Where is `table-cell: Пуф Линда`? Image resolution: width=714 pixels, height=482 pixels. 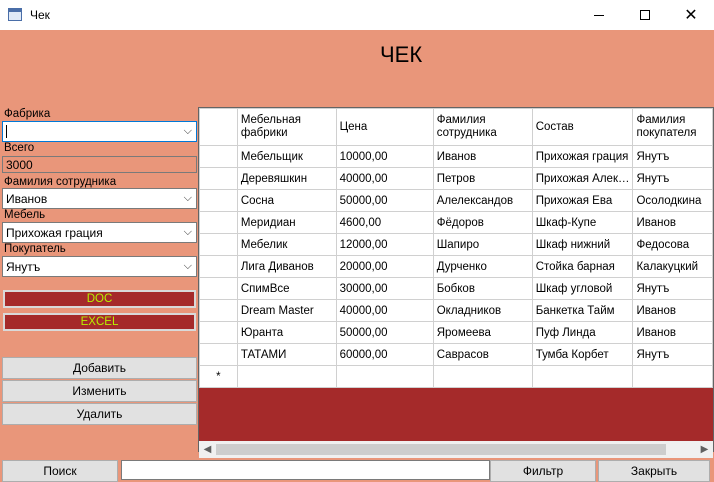 table-cell: Пуф Линда is located at coordinates (582, 332).